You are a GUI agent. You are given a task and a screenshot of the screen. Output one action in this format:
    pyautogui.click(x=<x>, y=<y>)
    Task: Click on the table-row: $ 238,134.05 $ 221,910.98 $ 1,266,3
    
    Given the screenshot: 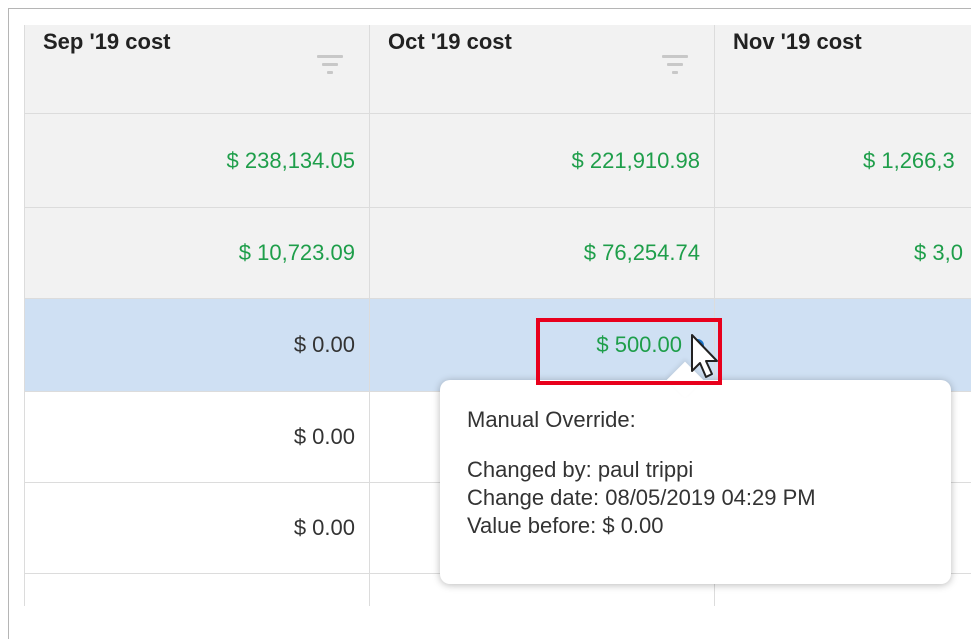 What is the action you would take?
    pyautogui.click(x=498, y=161)
    